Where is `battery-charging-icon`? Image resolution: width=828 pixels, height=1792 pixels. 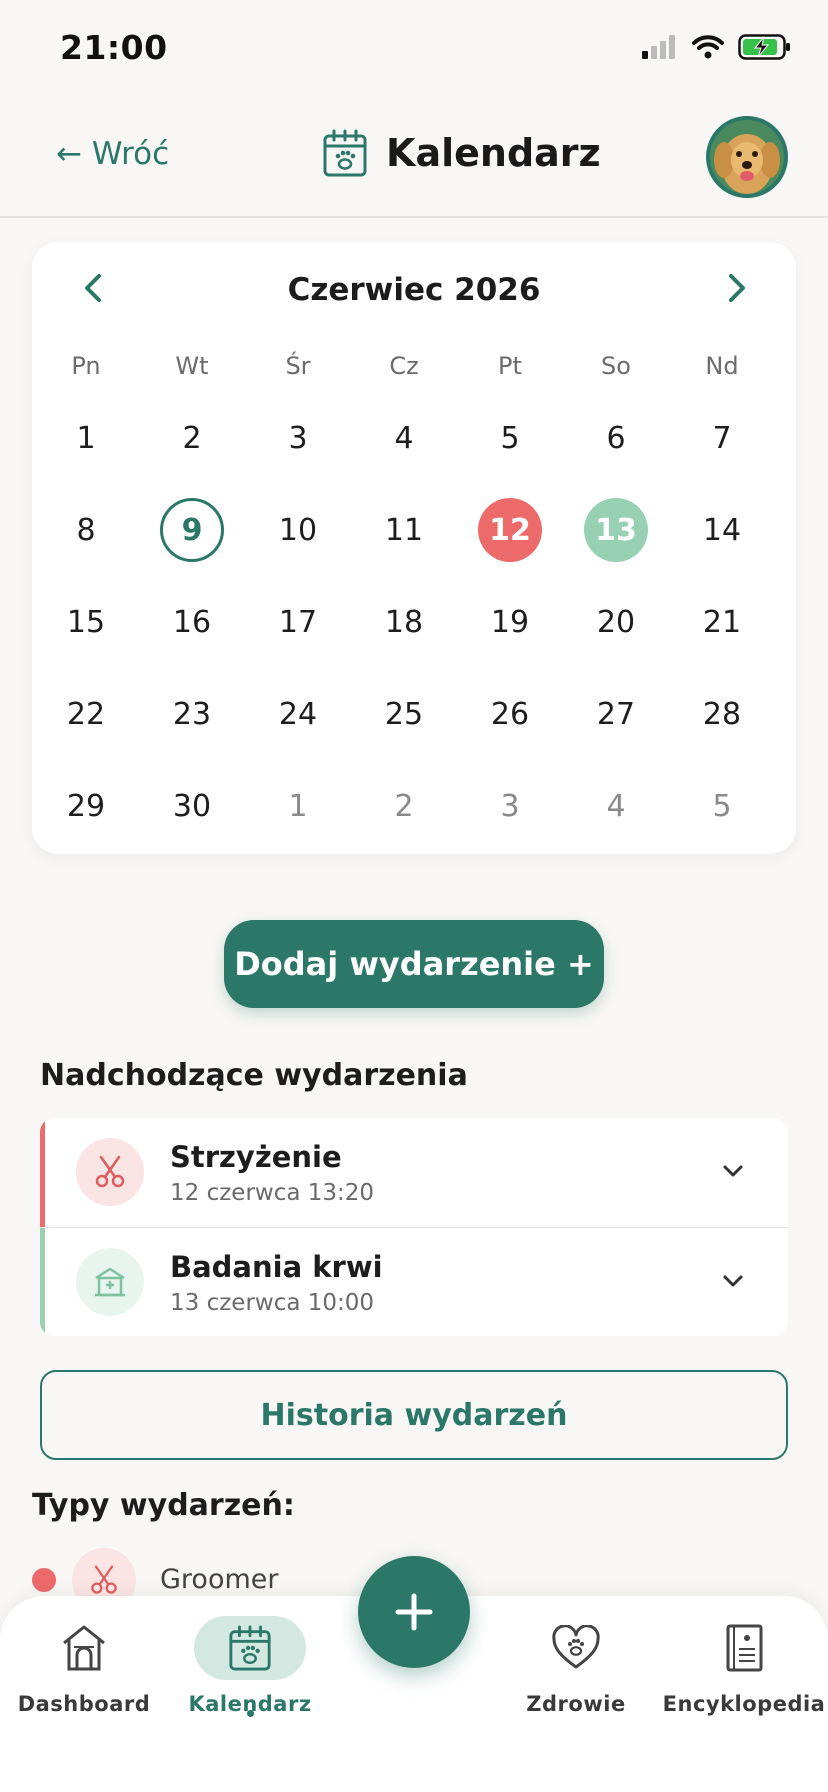
battery-charging-icon is located at coordinates (764, 47).